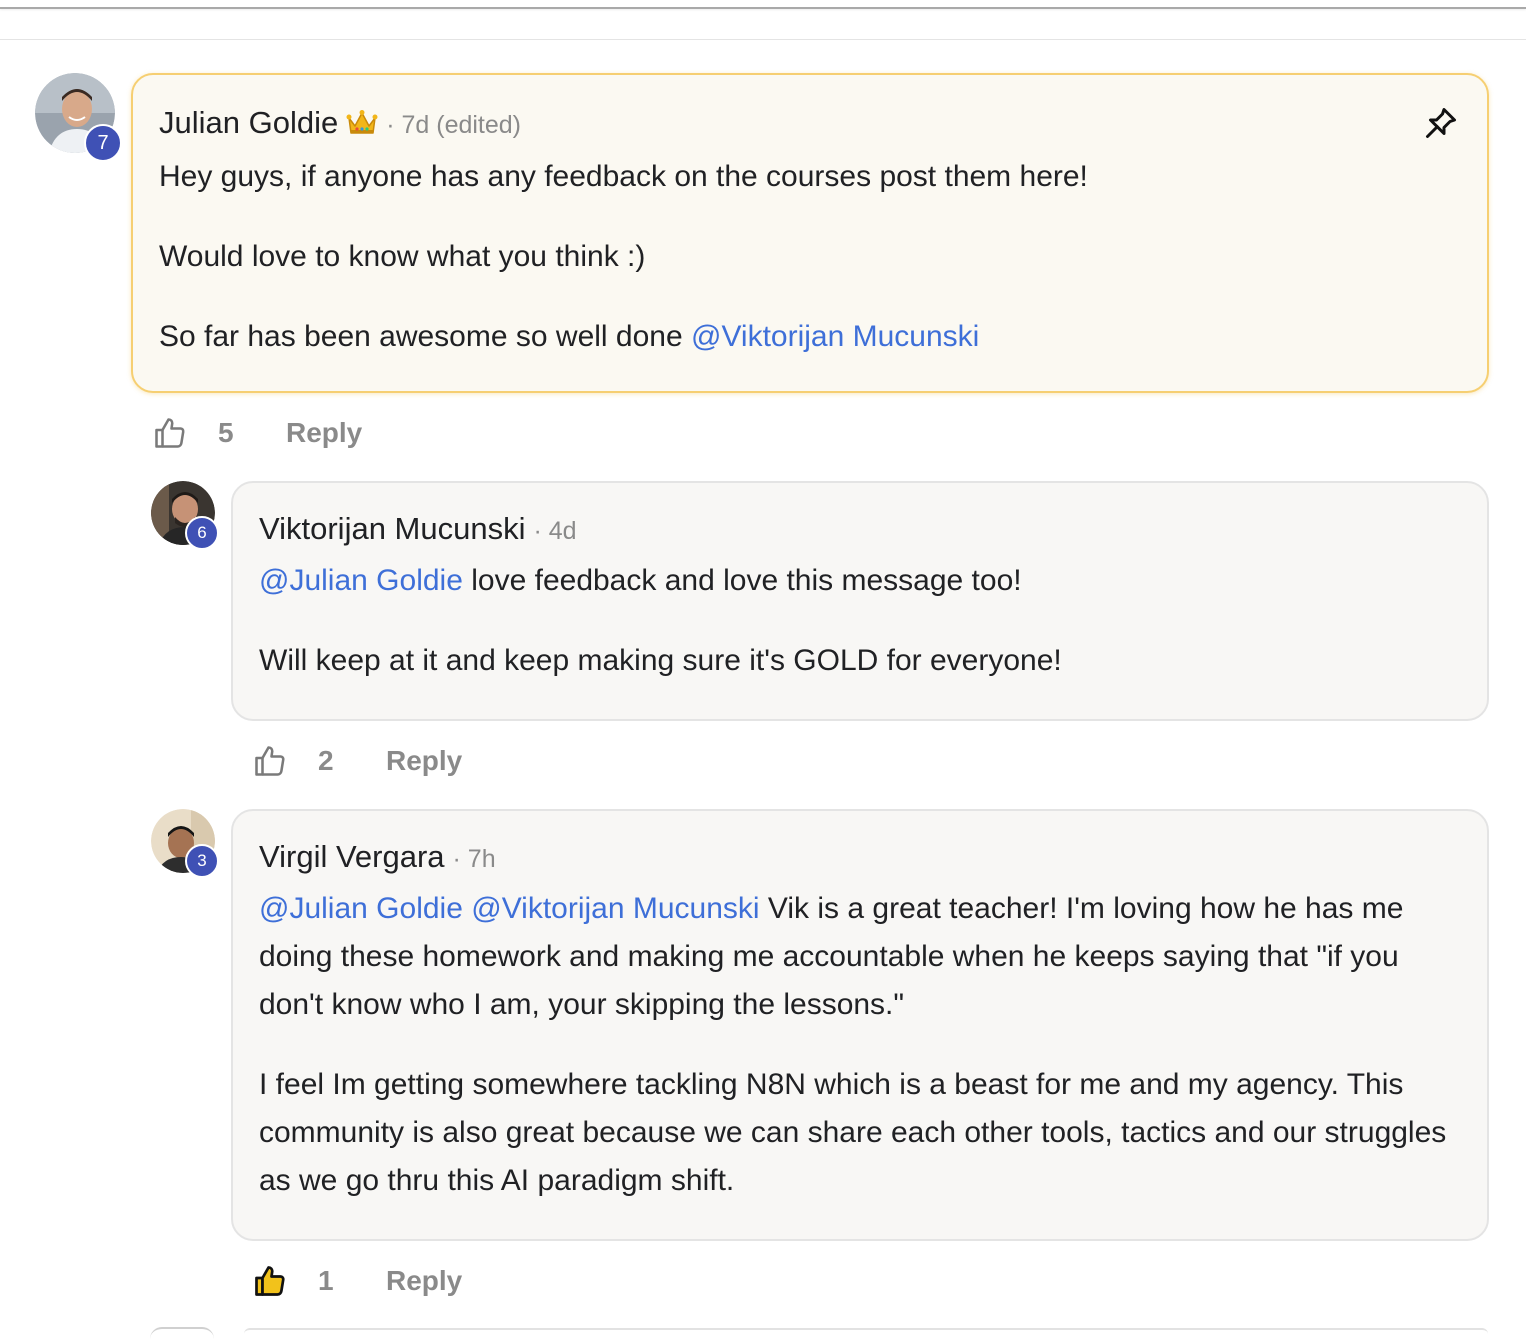 The image size is (1526, 1339). I want to click on paragraph-text: love feedback and love this message too!, so click(742, 580).